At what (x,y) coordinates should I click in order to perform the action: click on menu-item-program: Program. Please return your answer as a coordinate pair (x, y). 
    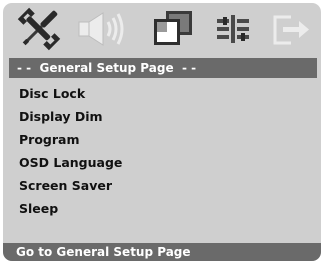
    Looking at the image, I should click on (70, 142).